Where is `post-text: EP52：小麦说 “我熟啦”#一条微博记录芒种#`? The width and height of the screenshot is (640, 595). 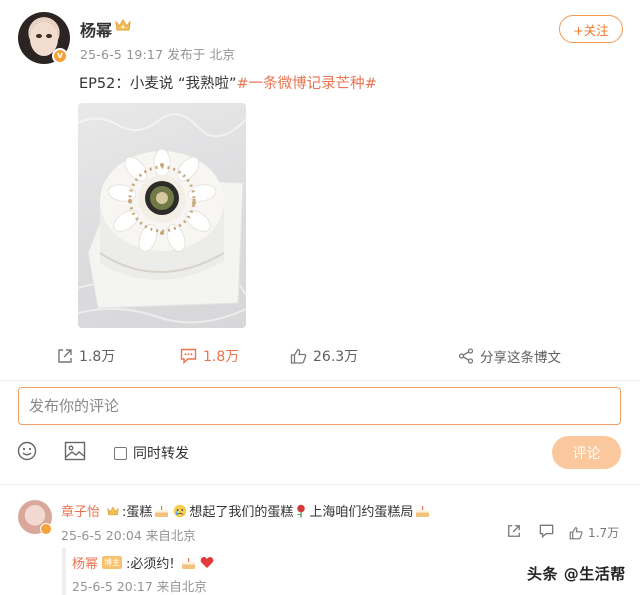
post-text: EP52：小麦说 “我熟啦”#一条微博记录芒种# is located at coordinates (228, 82).